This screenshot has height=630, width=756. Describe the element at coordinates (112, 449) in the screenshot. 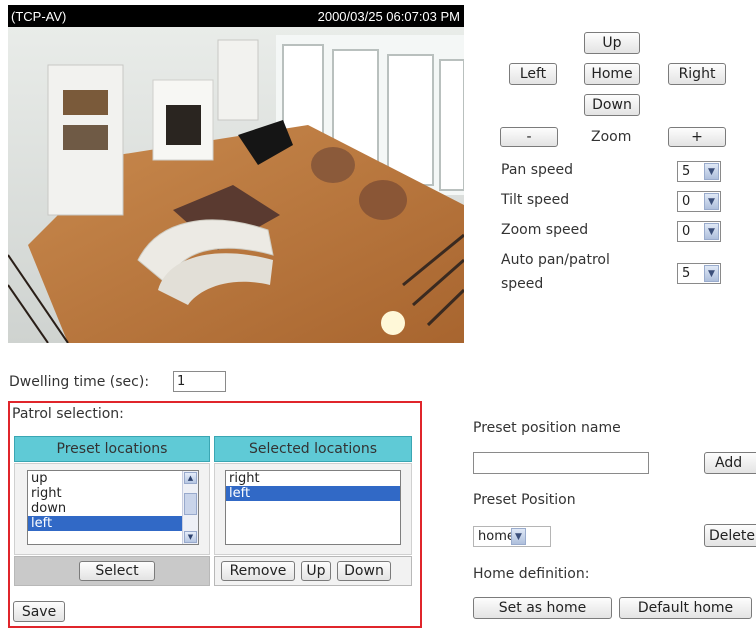

I see `preset-locations-header: Preset locations` at that location.